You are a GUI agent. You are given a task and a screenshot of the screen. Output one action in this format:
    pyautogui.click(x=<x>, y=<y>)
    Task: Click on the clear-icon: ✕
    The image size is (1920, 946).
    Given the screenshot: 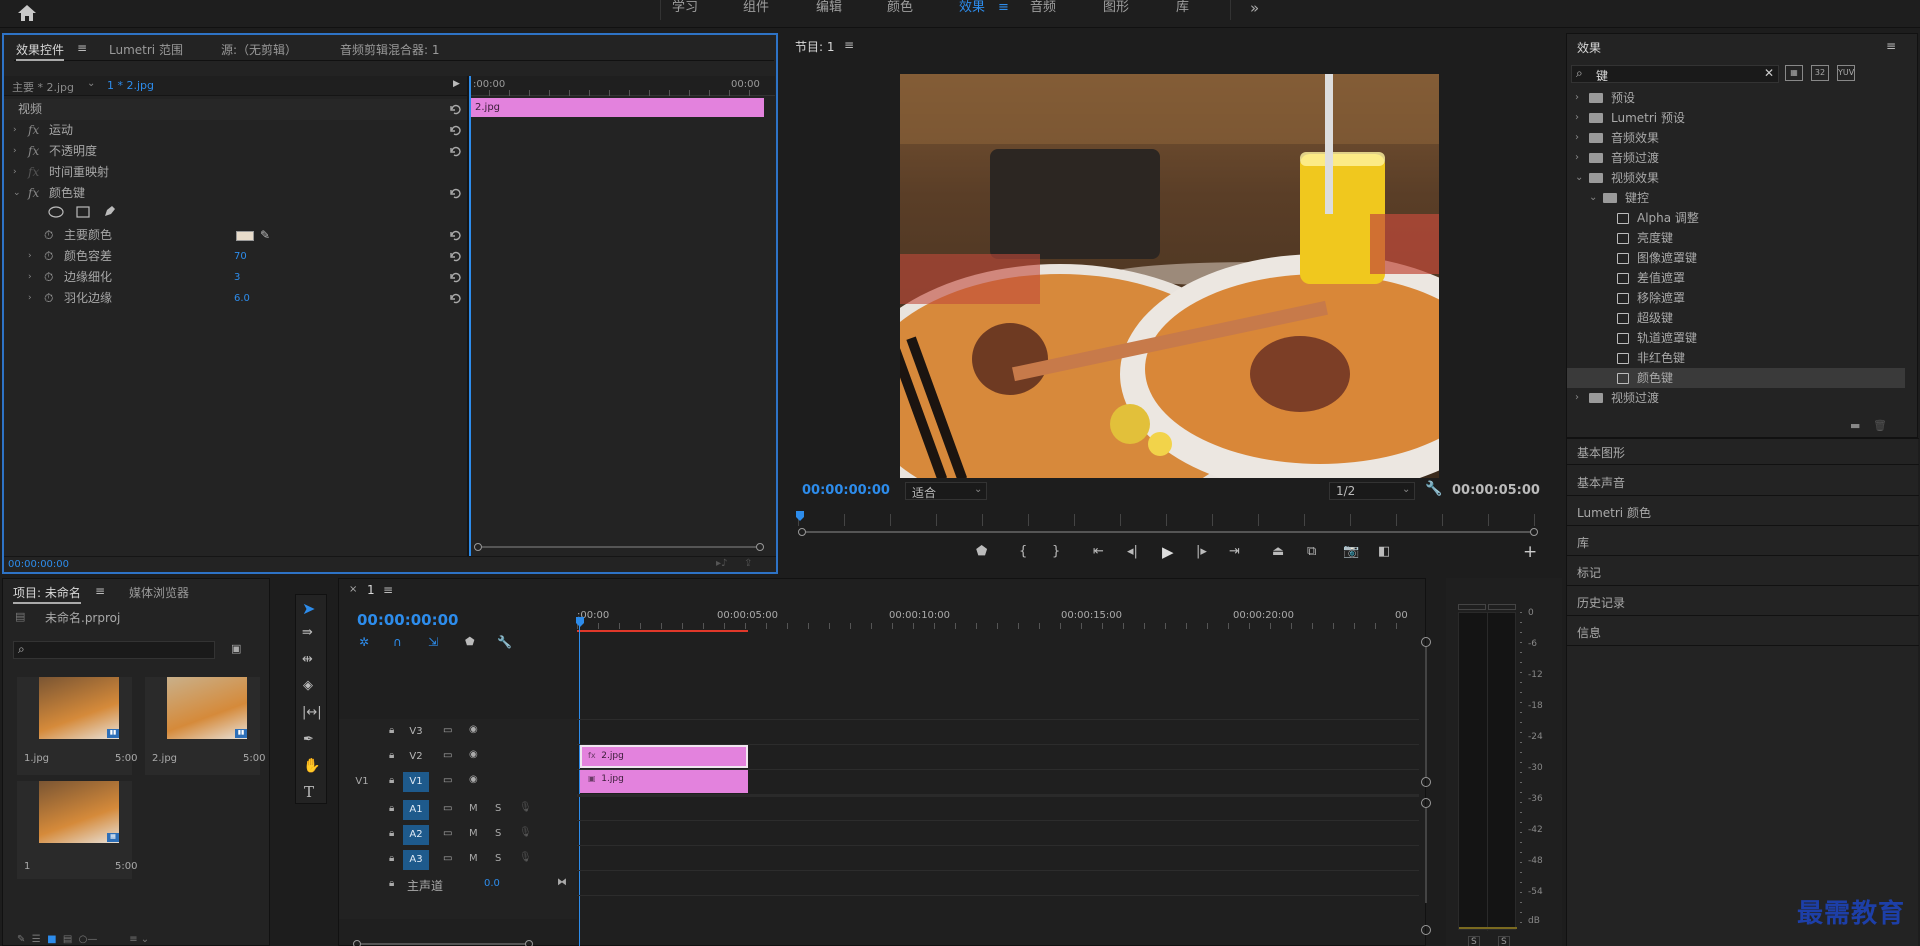 What is the action you would take?
    pyautogui.click(x=1769, y=73)
    